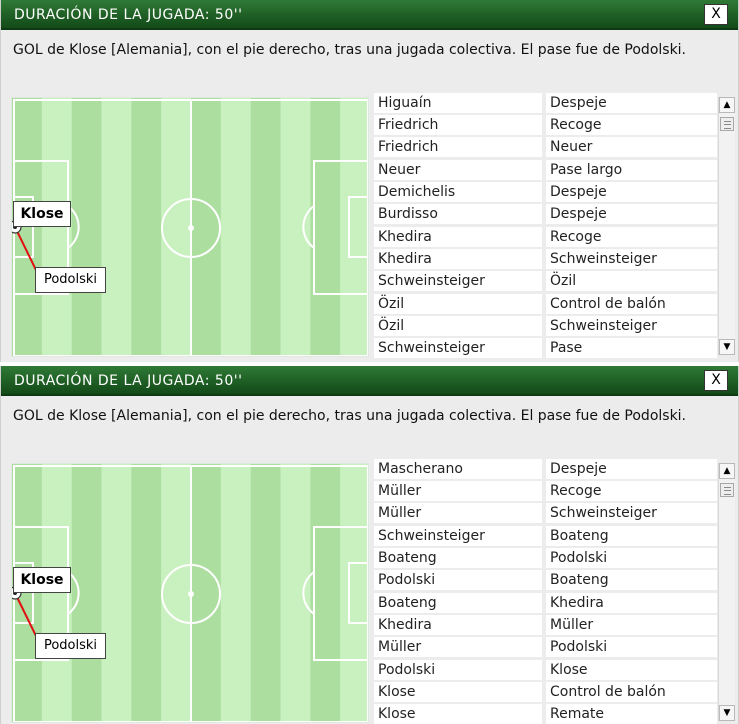 The width and height of the screenshot is (739, 724). I want to click on list-item: Müller Recoge, so click(545, 491).